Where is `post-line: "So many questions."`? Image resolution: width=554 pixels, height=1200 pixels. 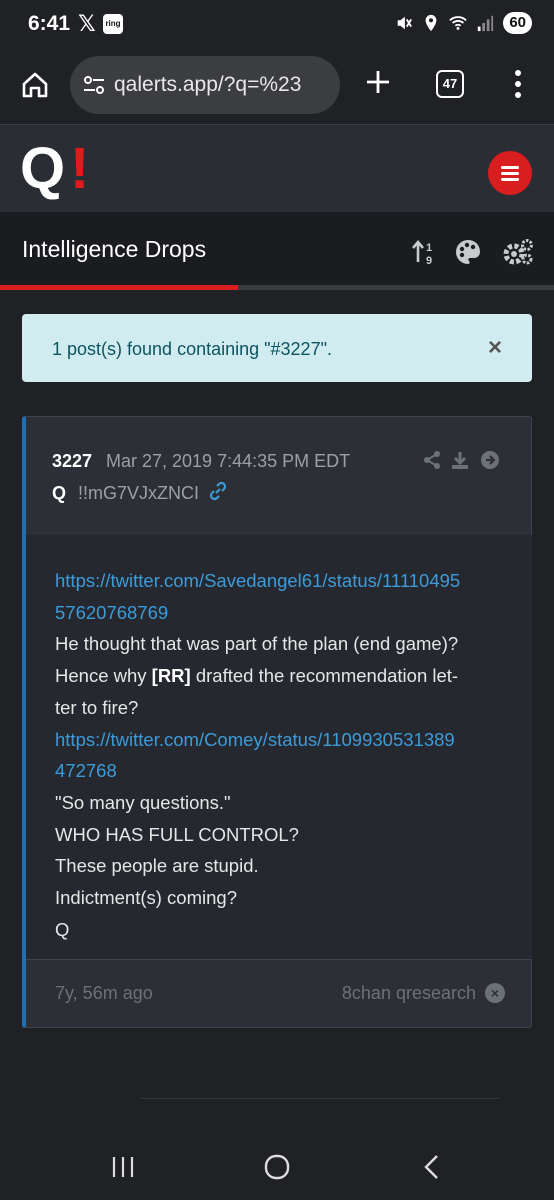 post-line: "So many questions." is located at coordinates (143, 802).